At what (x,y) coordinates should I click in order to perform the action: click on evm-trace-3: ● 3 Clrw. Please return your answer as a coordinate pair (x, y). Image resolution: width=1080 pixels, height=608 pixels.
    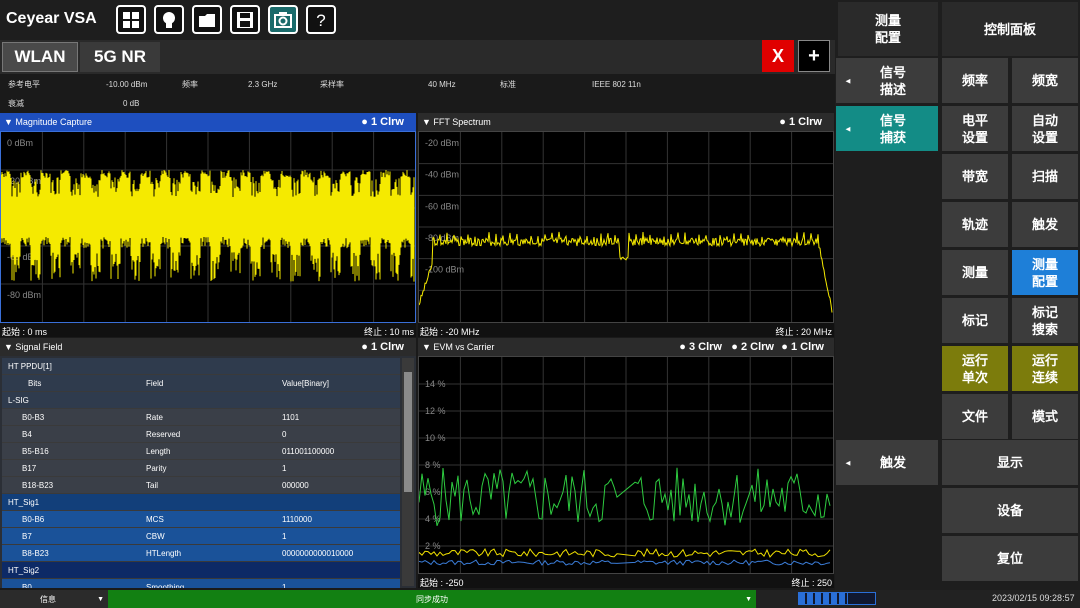
    Looking at the image, I should click on (700, 347).